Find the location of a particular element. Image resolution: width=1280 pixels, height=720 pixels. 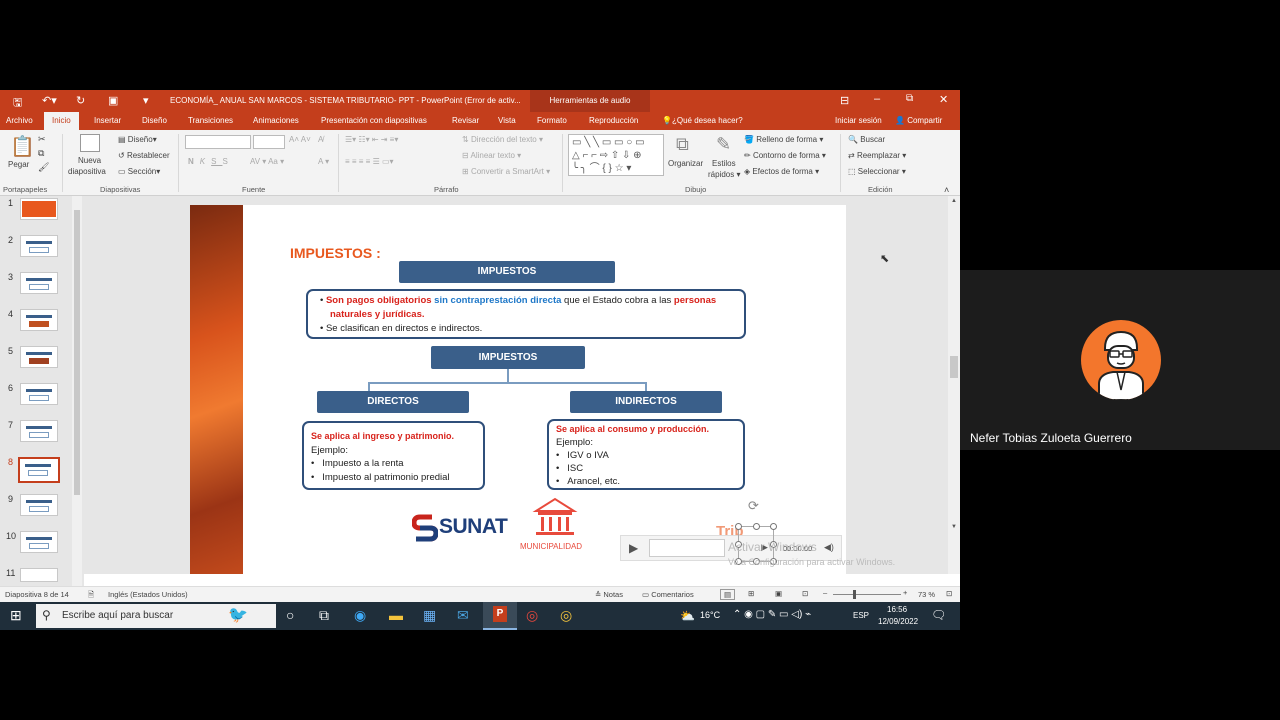

notes-button: ≙ Notas is located at coordinates (609, 594).